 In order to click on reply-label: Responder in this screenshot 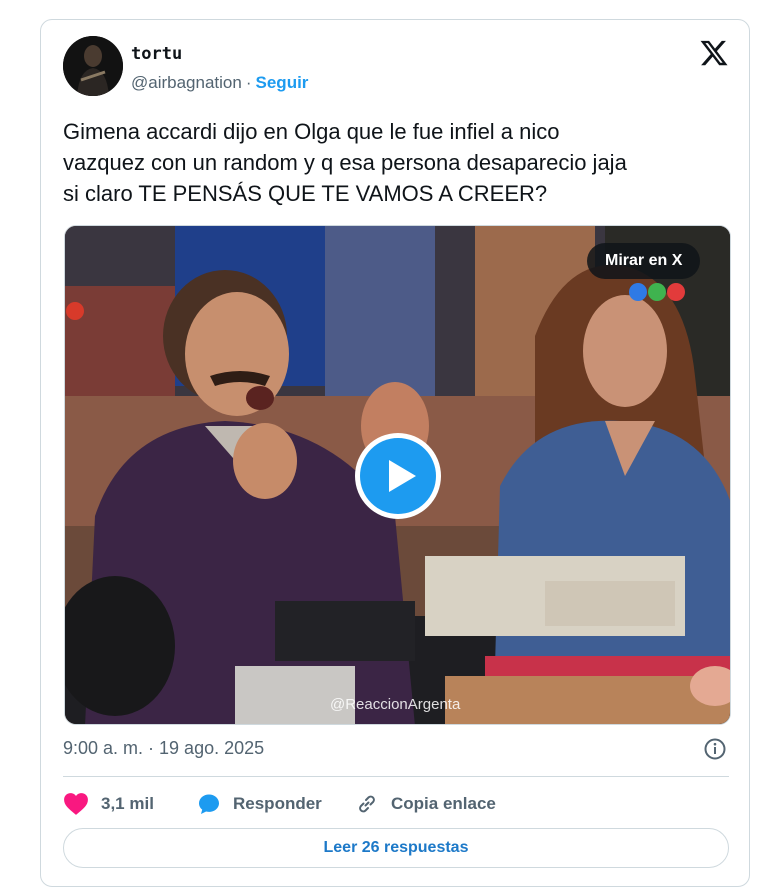, I will do `click(277, 803)`.